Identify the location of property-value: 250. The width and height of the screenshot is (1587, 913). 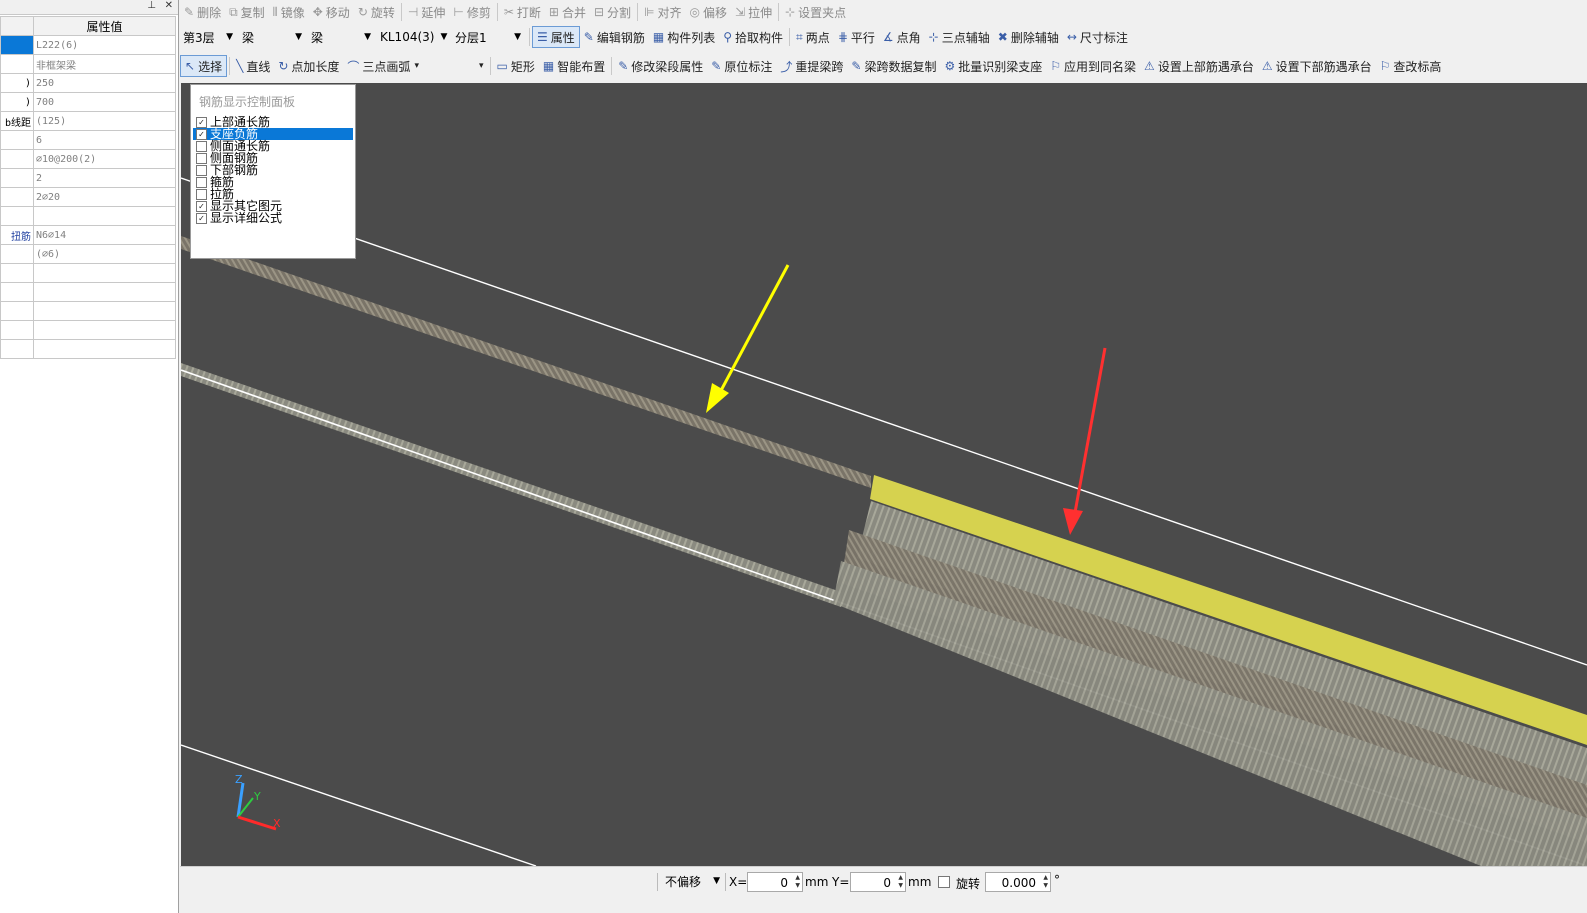
(104, 83).